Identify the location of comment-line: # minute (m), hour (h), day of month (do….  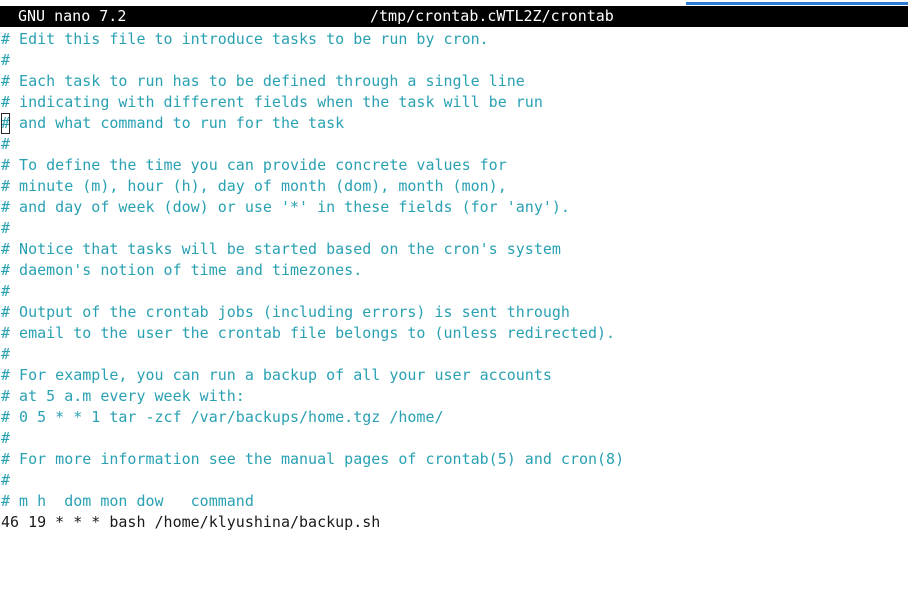
(454, 186).